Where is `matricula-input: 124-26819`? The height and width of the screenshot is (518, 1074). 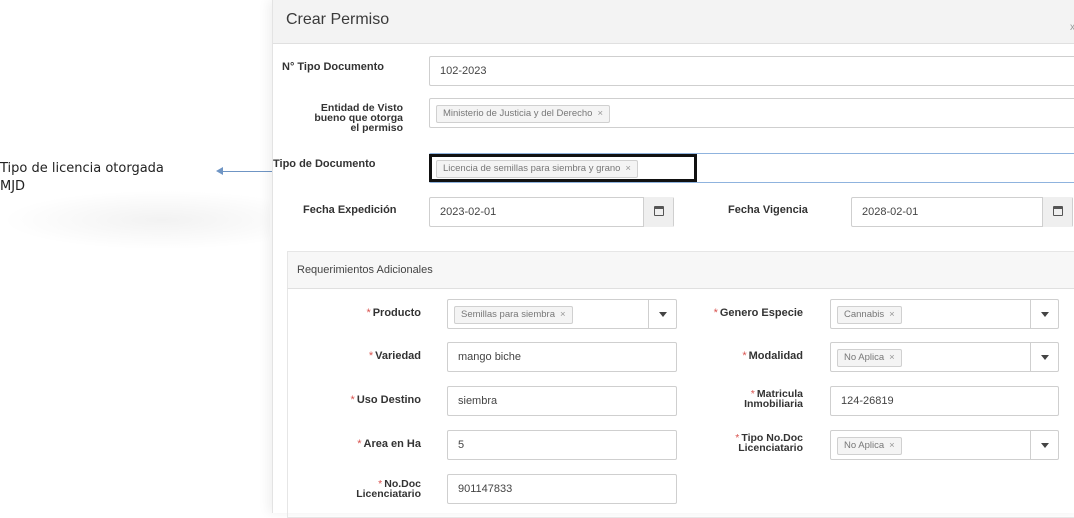
matricula-input: 124-26819 is located at coordinates (944, 401).